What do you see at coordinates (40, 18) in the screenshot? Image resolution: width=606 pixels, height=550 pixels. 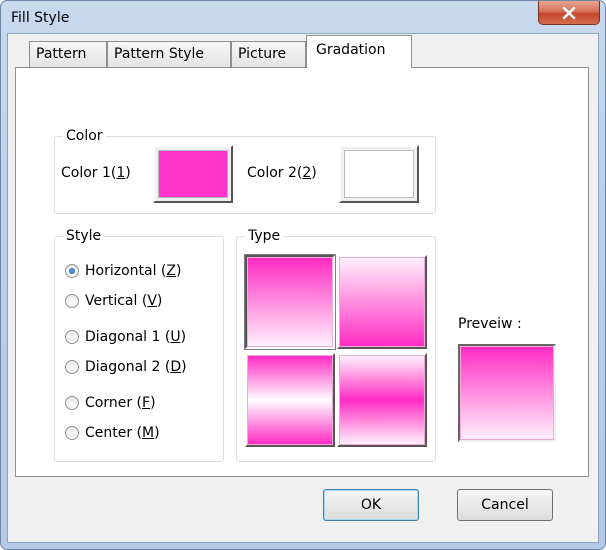 I see `window-title: Fill Style` at bounding box center [40, 18].